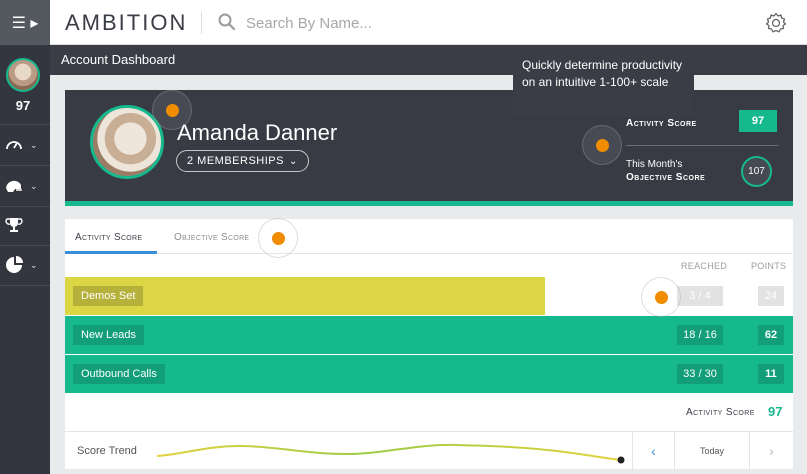 The width and height of the screenshot is (807, 474). What do you see at coordinates (390, 453) in the screenshot?
I see `score-trend-sparkline` at bounding box center [390, 453].